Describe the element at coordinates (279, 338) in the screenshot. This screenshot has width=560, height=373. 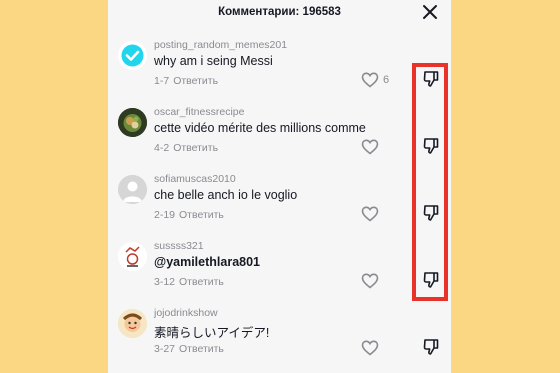
I see `comment-item: jojodrinkshow 素晴らしいアイデア! 3-27 Ответить` at that location.